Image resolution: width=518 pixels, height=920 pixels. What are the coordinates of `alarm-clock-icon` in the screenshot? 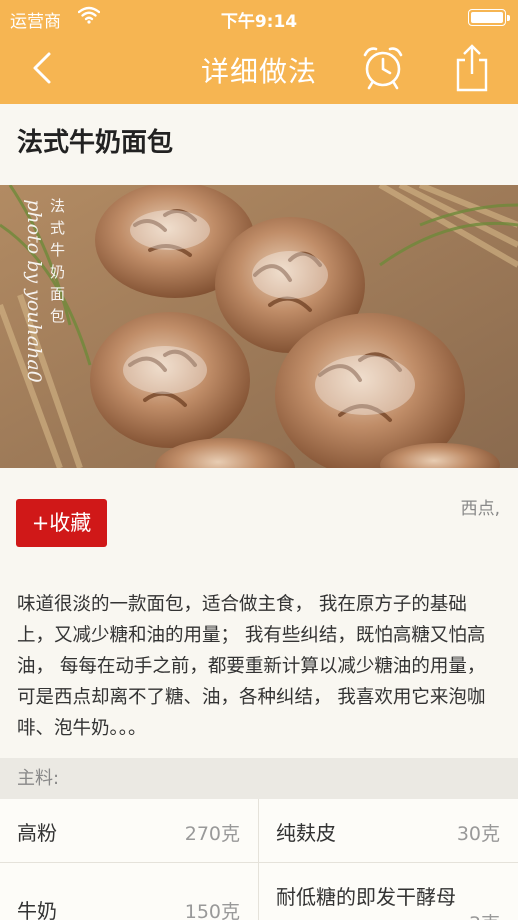 It's located at (383, 68).